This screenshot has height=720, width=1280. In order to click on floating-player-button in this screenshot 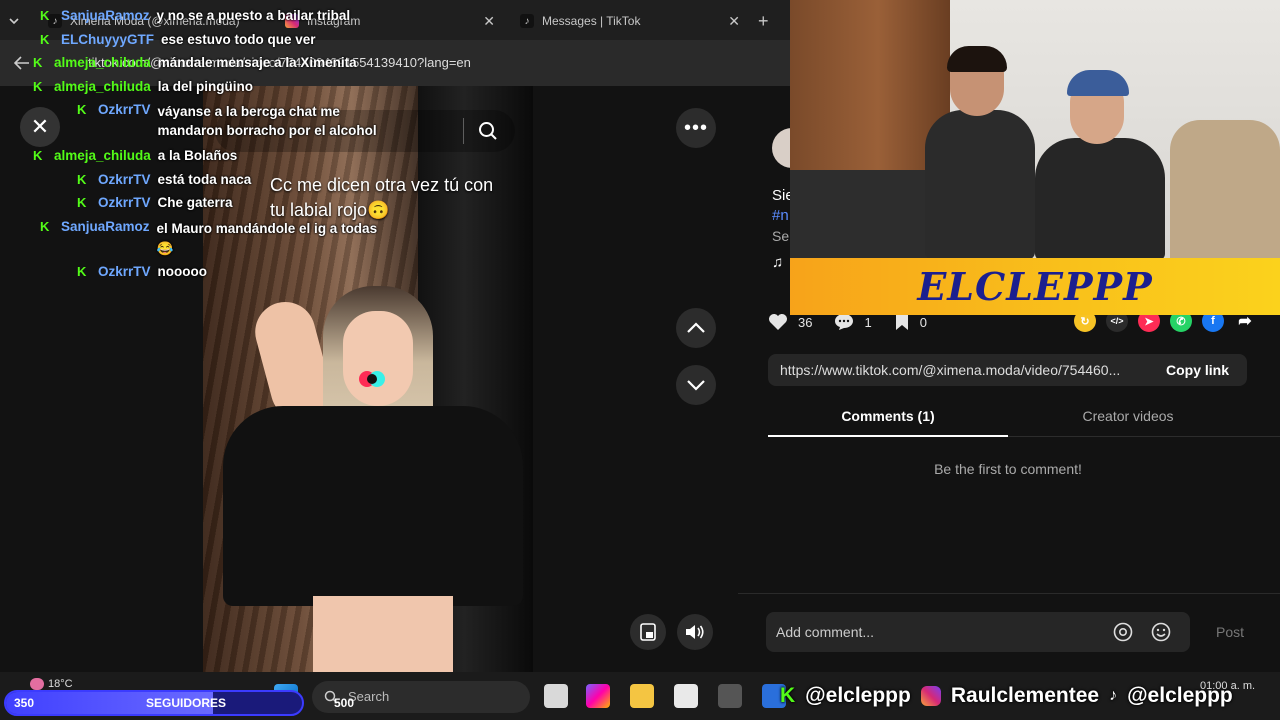, I will do `click(648, 632)`.